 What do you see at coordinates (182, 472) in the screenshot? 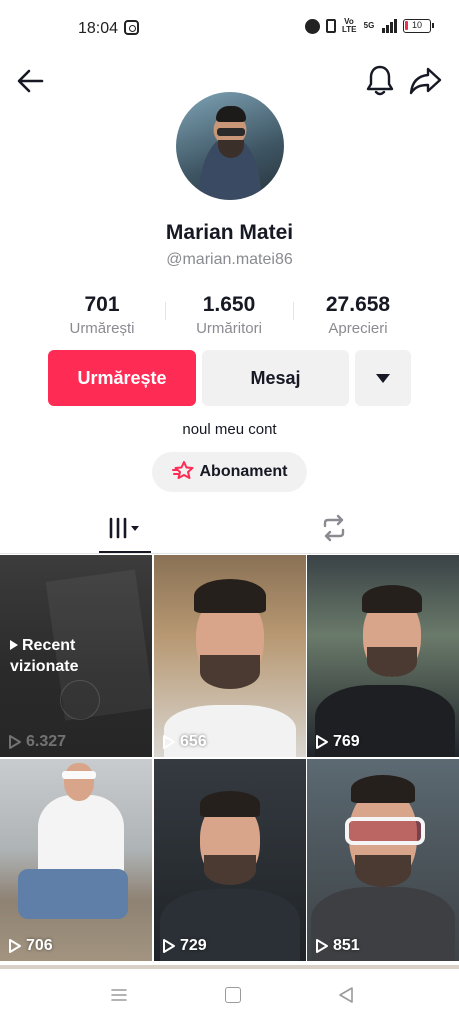
I see `subscription-star-icon` at bounding box center [182, 472].